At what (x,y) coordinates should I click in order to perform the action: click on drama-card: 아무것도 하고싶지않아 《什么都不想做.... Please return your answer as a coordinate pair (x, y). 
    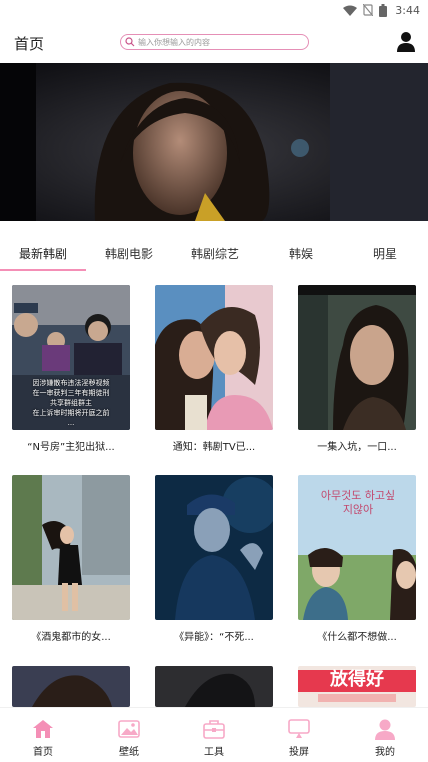
    Looking at the image, I should click on (357, 559).